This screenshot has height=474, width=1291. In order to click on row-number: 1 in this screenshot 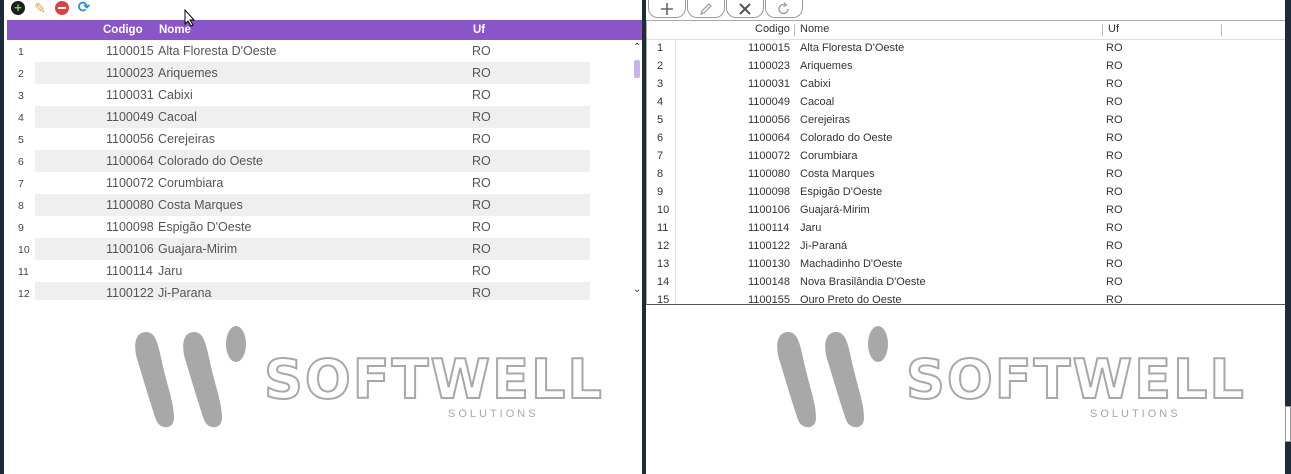, I will do `click(21, 52)`.